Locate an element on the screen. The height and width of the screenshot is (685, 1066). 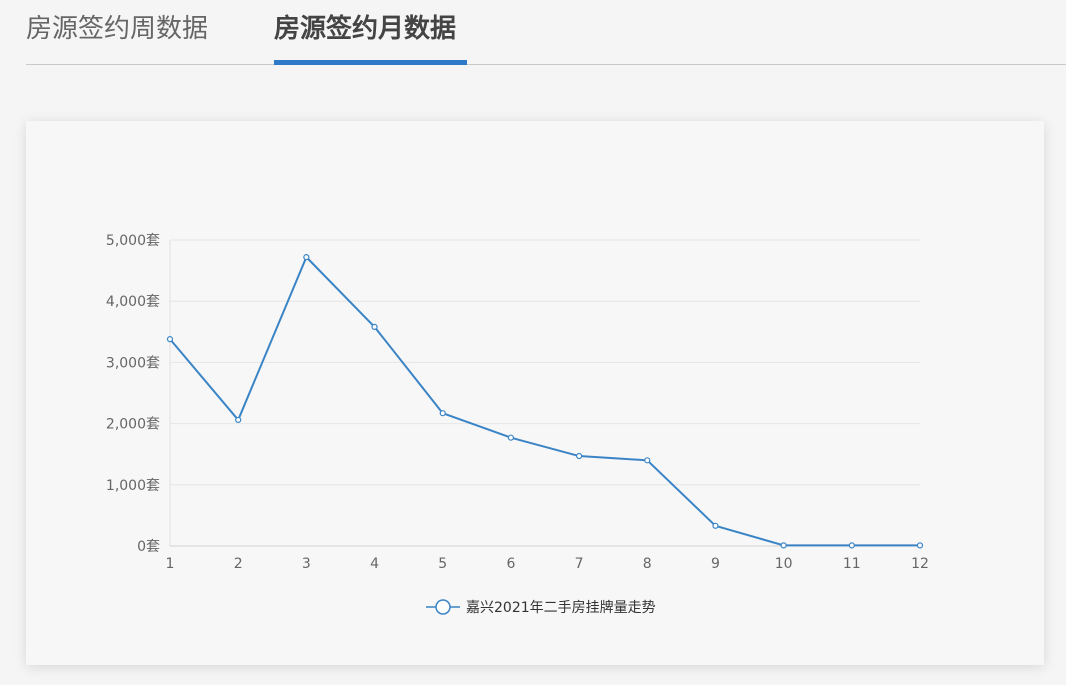
x-tick-label: 6 is located at coordinates (510, 564).